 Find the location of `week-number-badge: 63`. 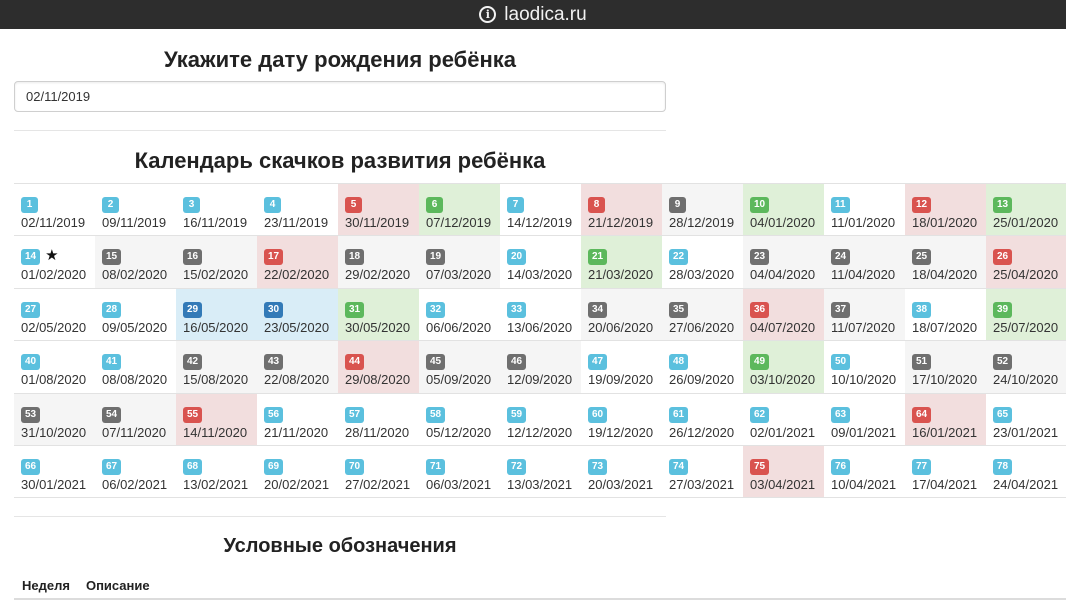

week-number-badge: 63 is located at coordinates (841, 414).